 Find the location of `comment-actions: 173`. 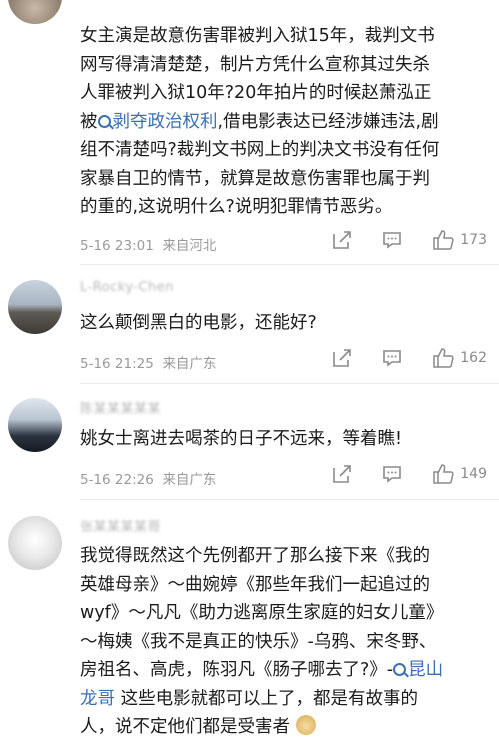

comment-actions: 173 is located at coordinates (394, 240).